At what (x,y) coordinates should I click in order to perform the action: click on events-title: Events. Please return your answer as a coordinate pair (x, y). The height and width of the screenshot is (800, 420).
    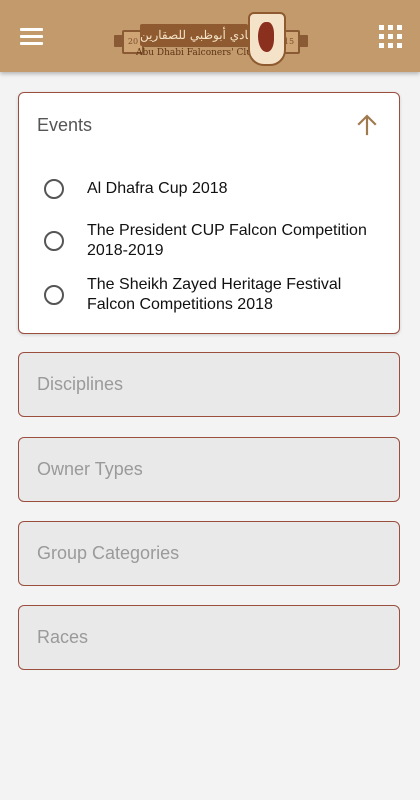
    Looking at the image, I should click on (65, 125).